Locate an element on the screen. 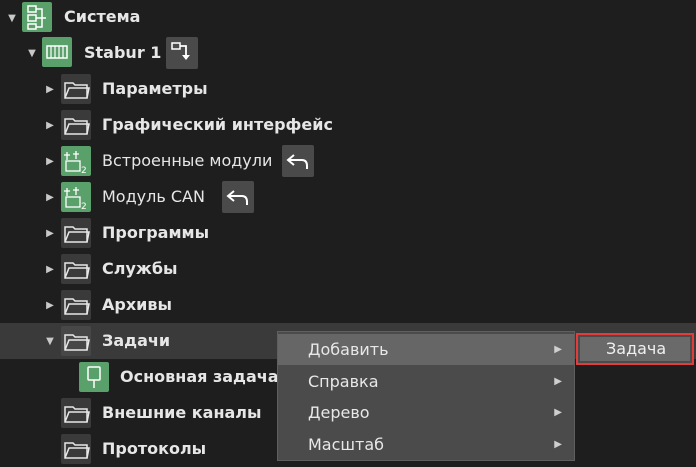  tree-label: Архивы is located at coordinates (137, 304).